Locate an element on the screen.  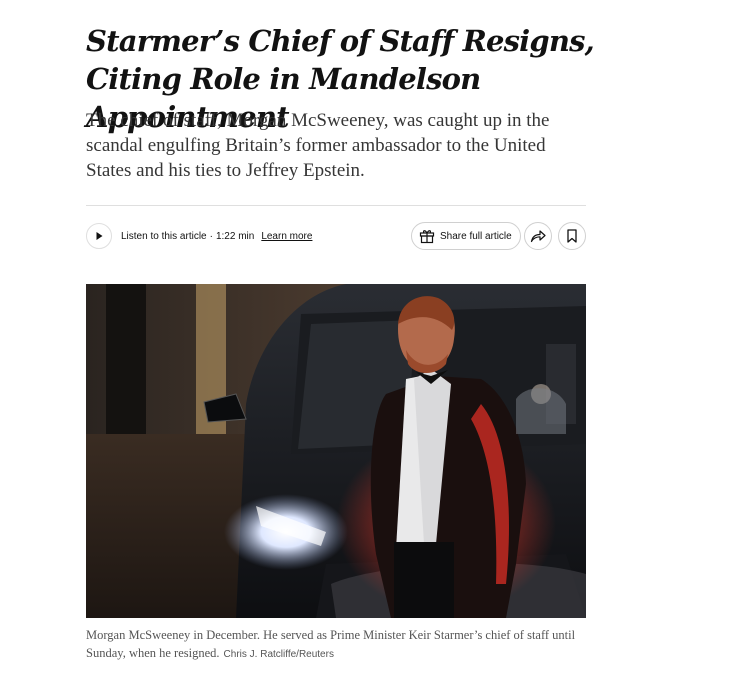
bookmark-button is located at coordinates (572, 236).